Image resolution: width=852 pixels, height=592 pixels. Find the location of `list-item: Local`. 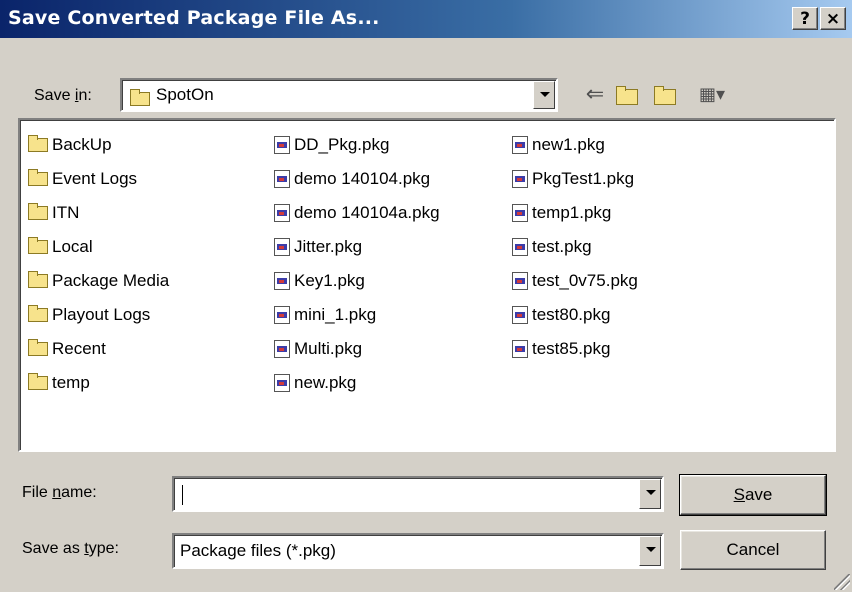

list-item: Local is located at coordinates (60, 247).